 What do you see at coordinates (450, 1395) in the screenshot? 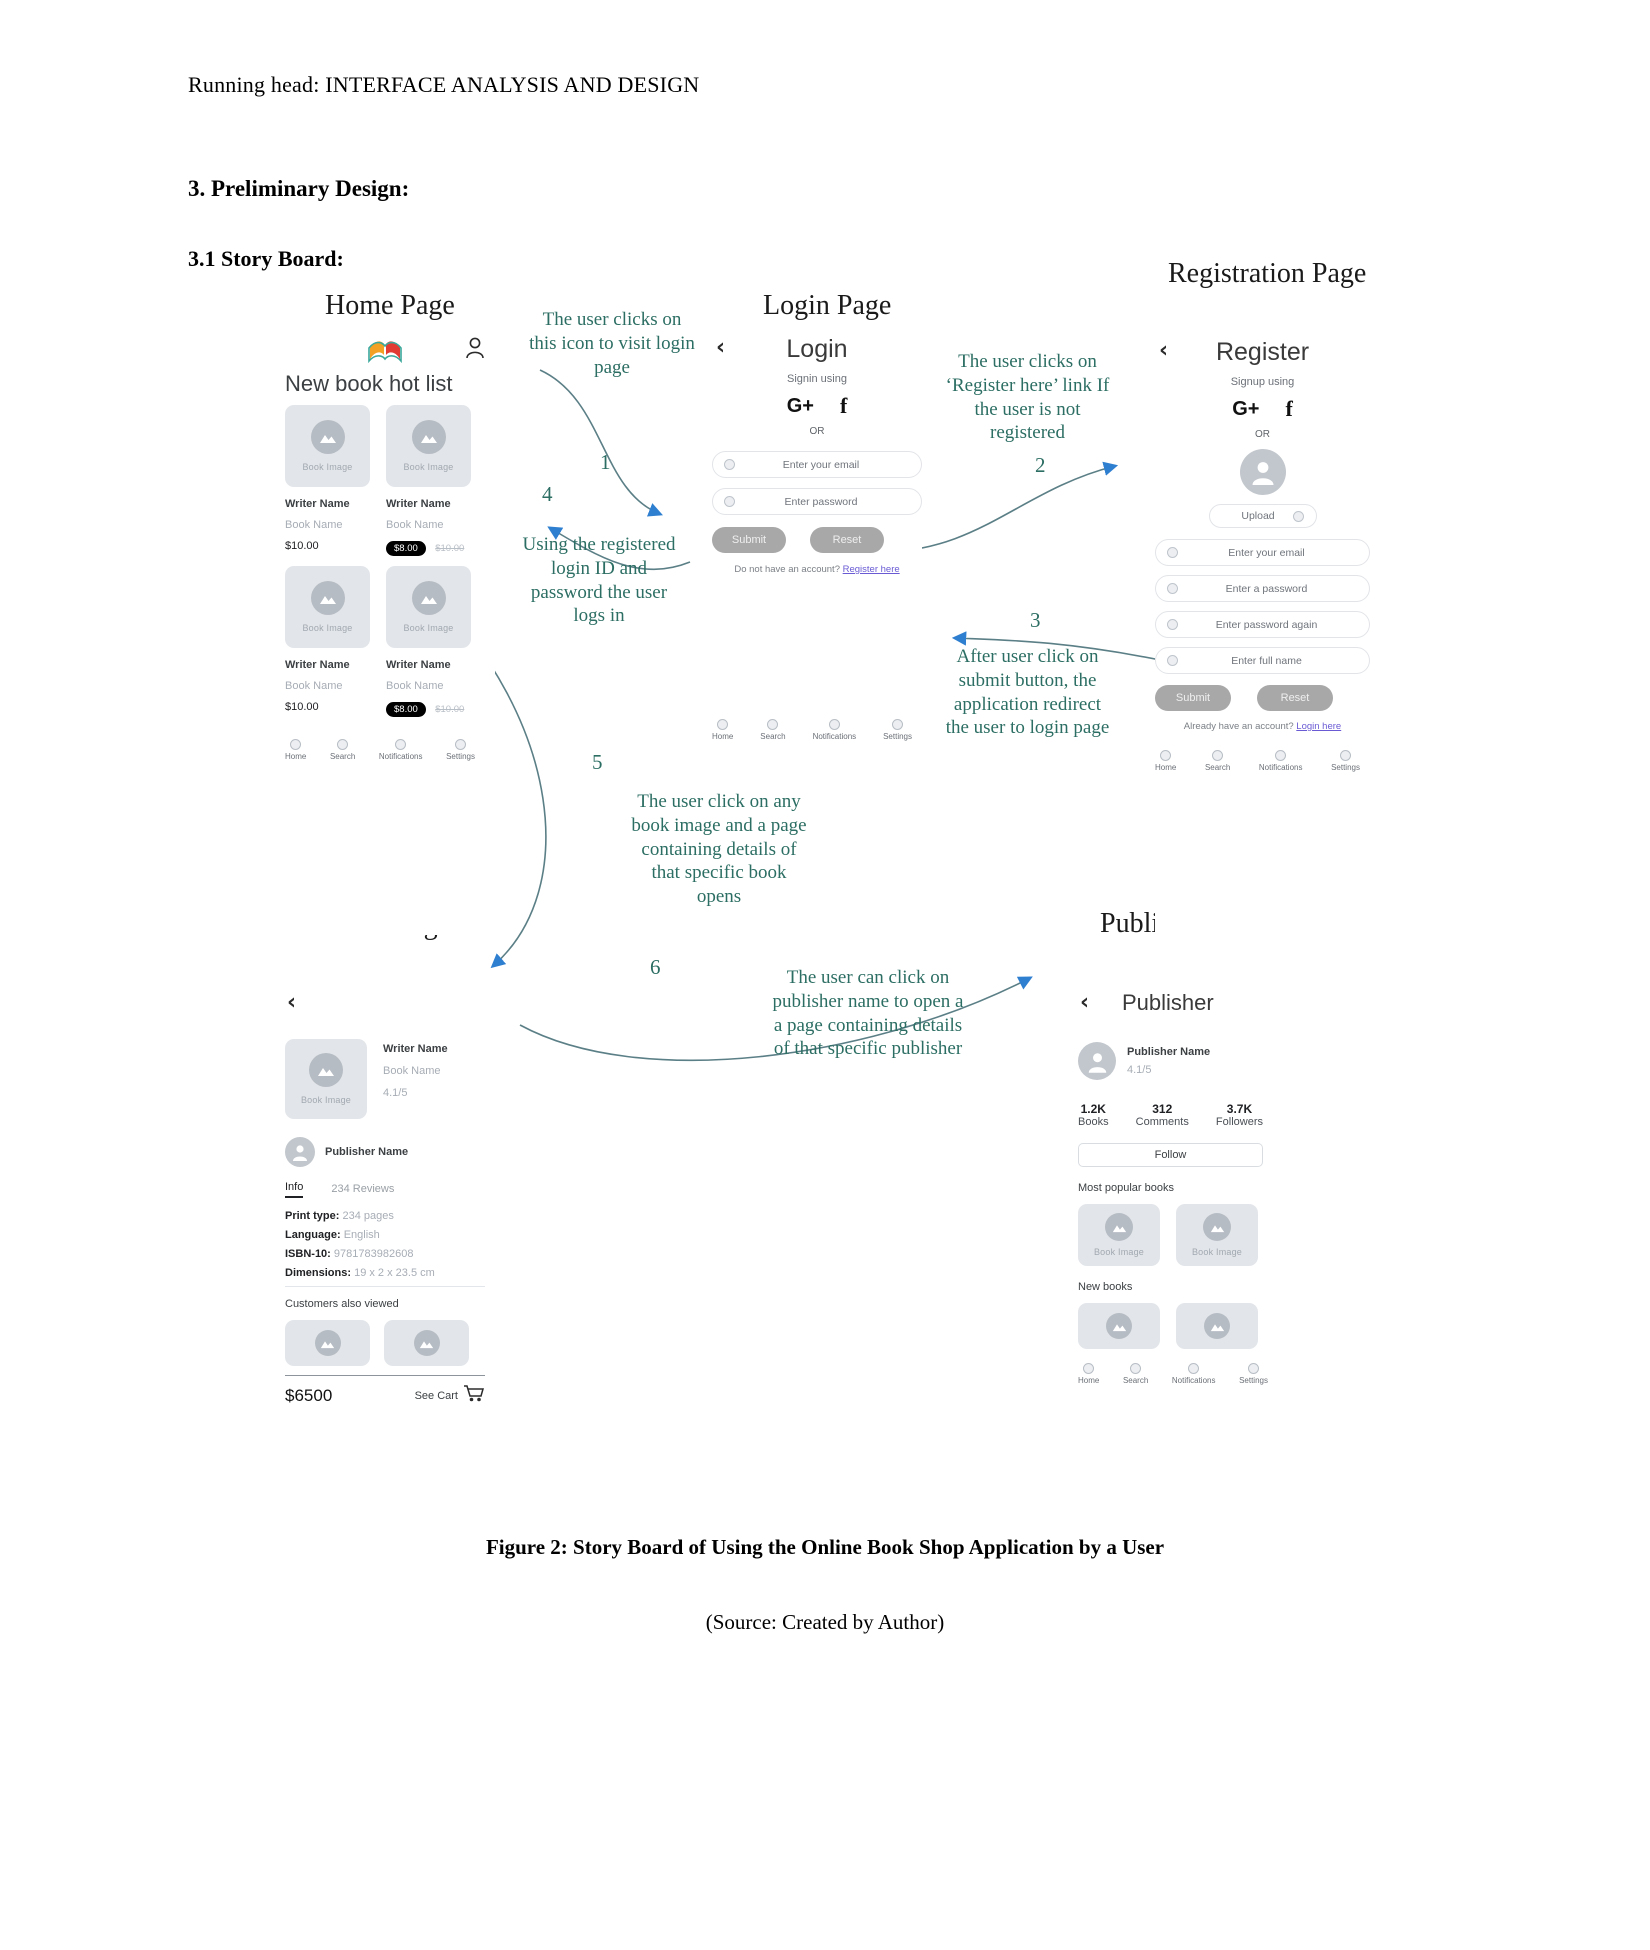
I see `see-cart-button: See Cart` at bounding box center [450, 1395].